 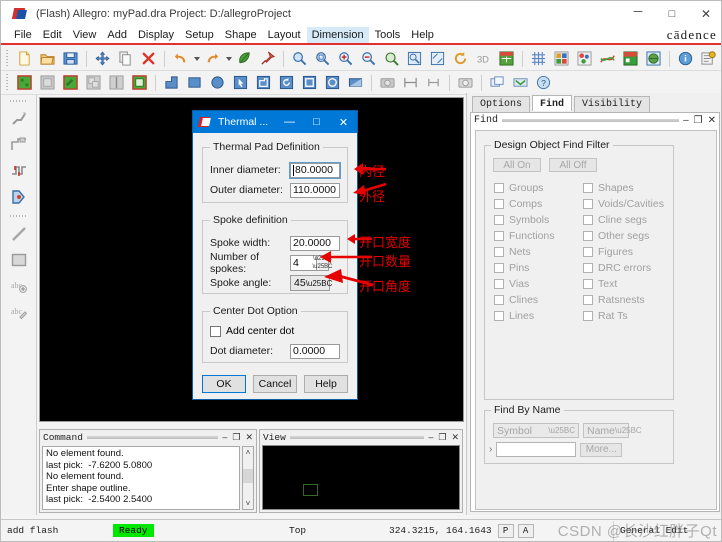 What do you see at coordinates (588, 252) in the screenshot?
I see `checkbox-figures` at bounding box center [588, 252].